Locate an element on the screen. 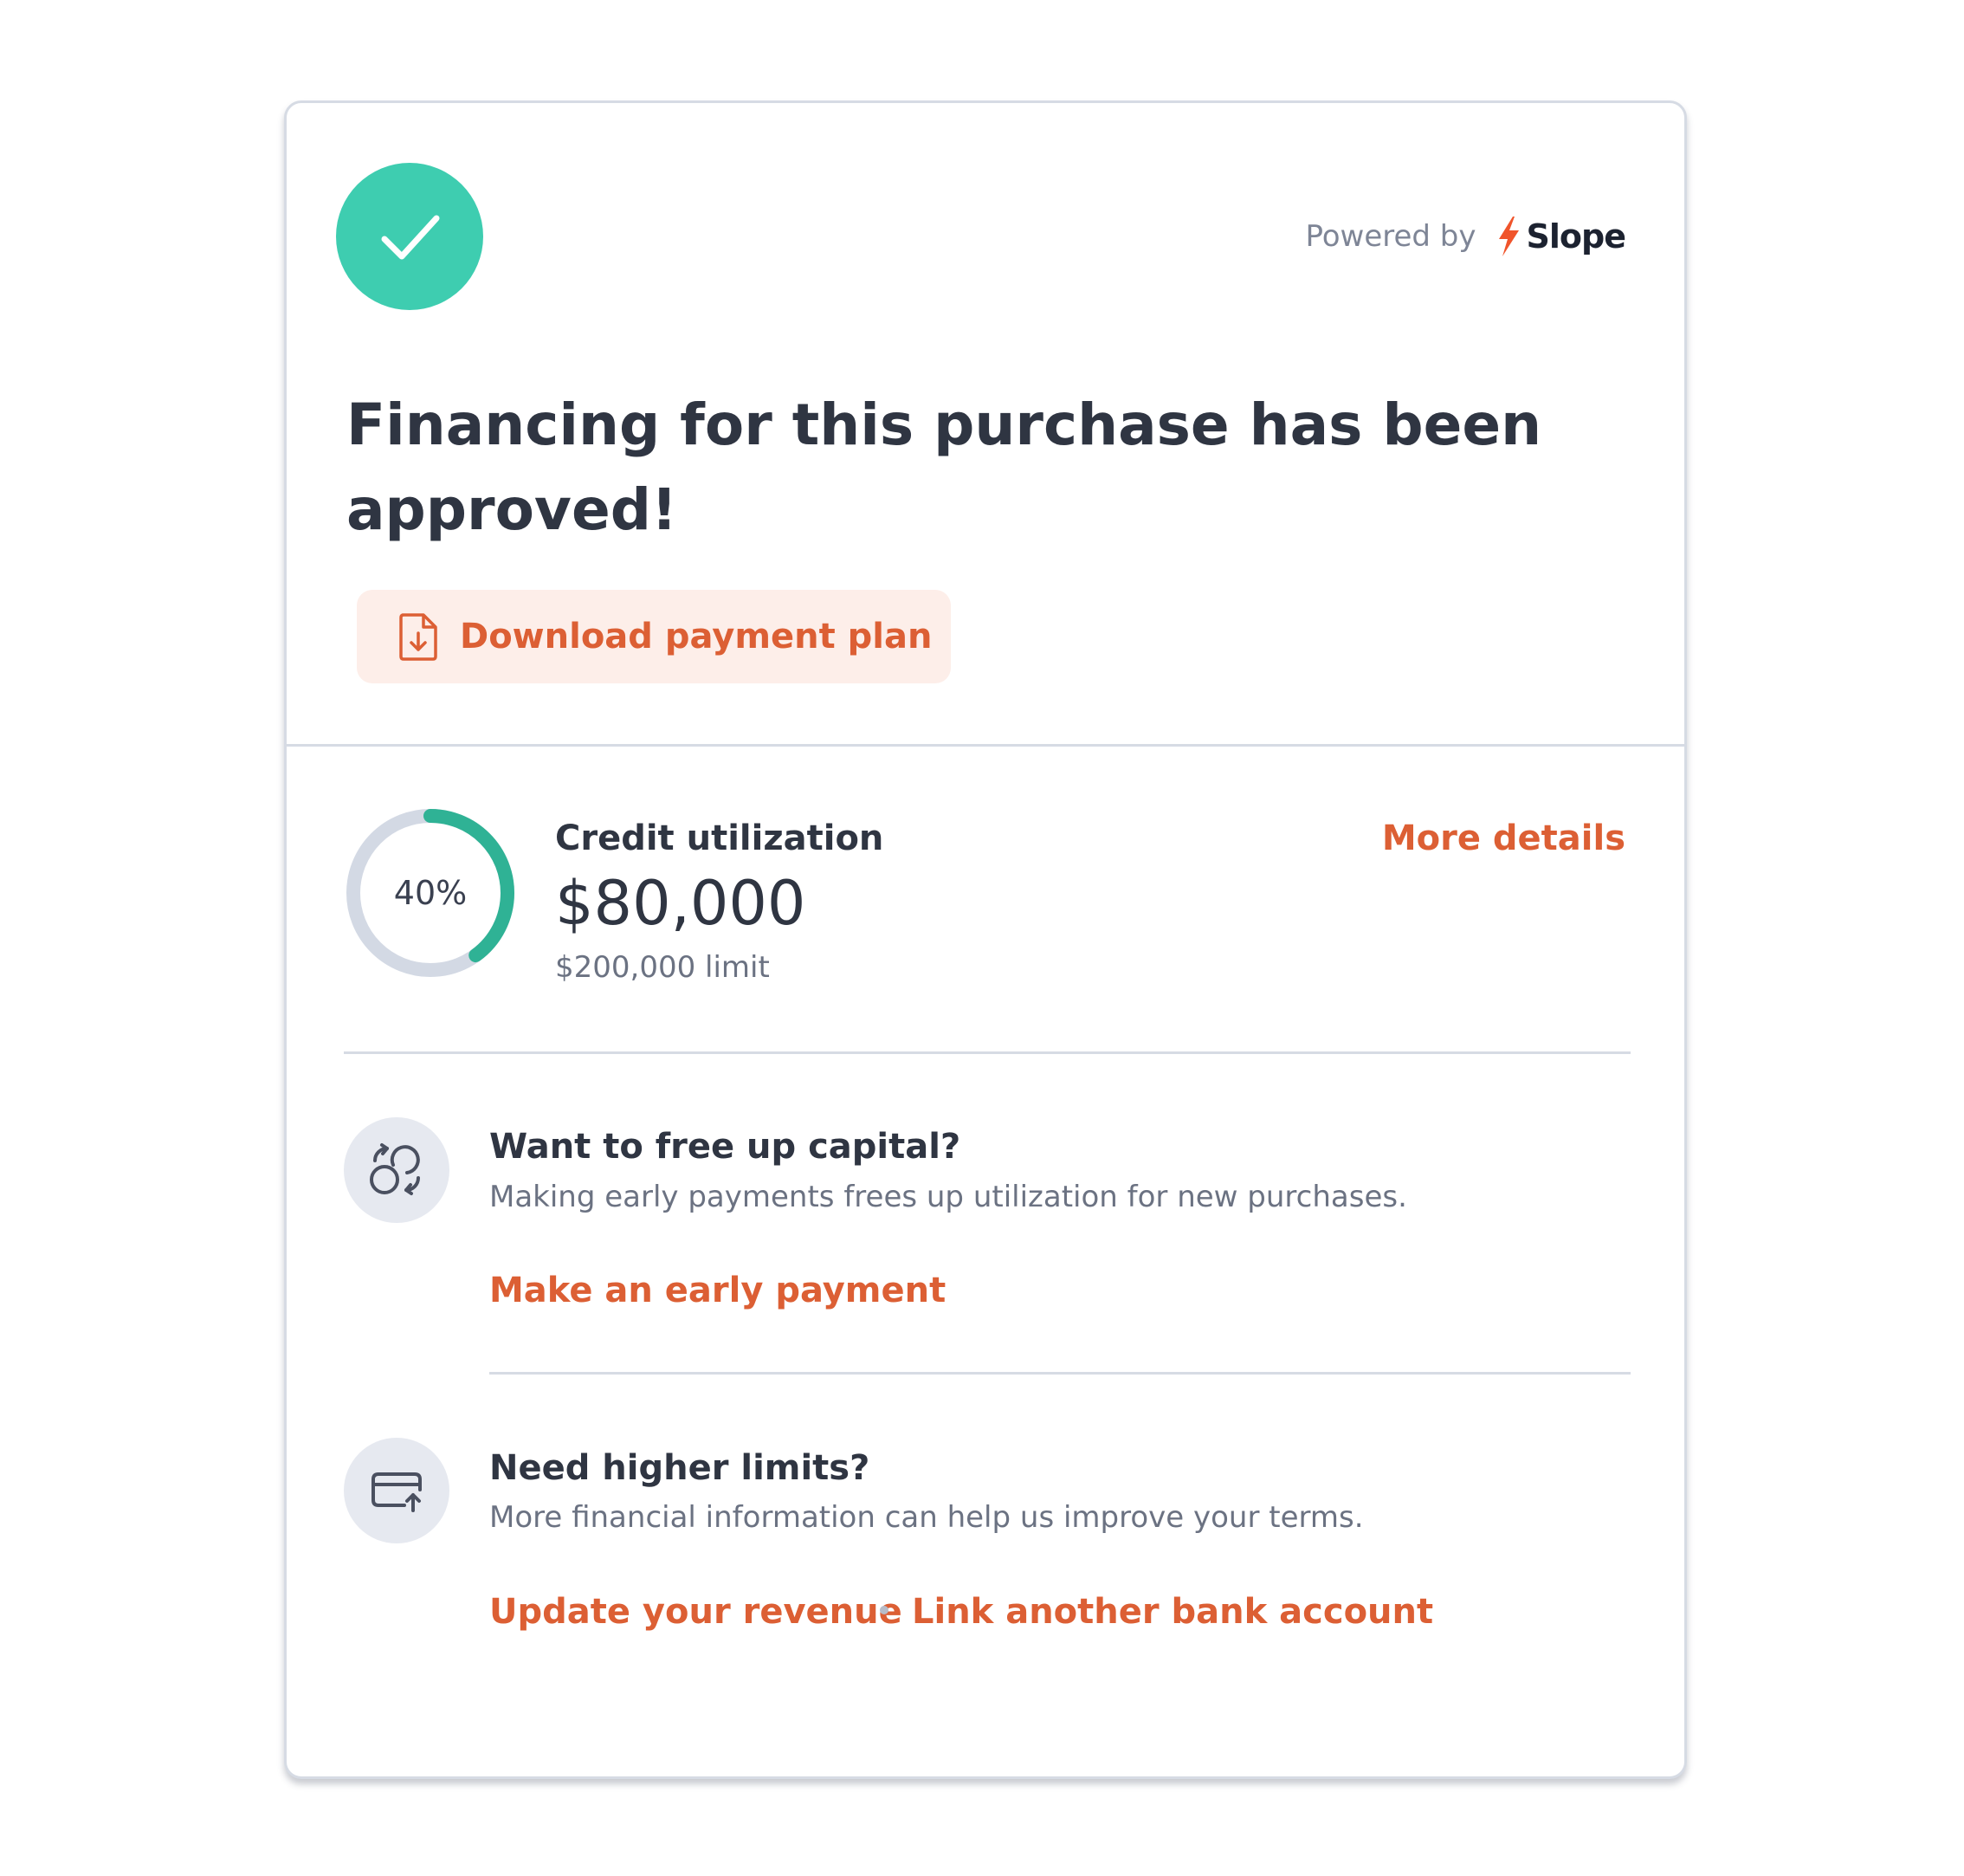  link-separator-dot is located at coordinates (884, 1610).